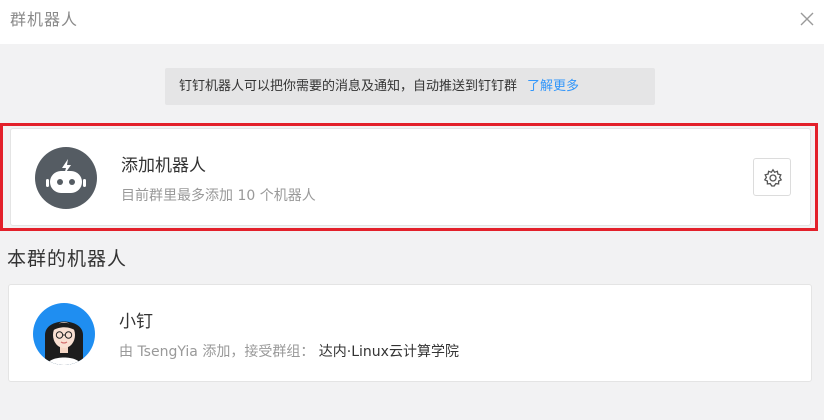 This screenshot has height=420, width=824. What do you see at coordinates (136, 322) in the screenshot?
I see `robot-name: 小钉` at bounding box center [136, 322].